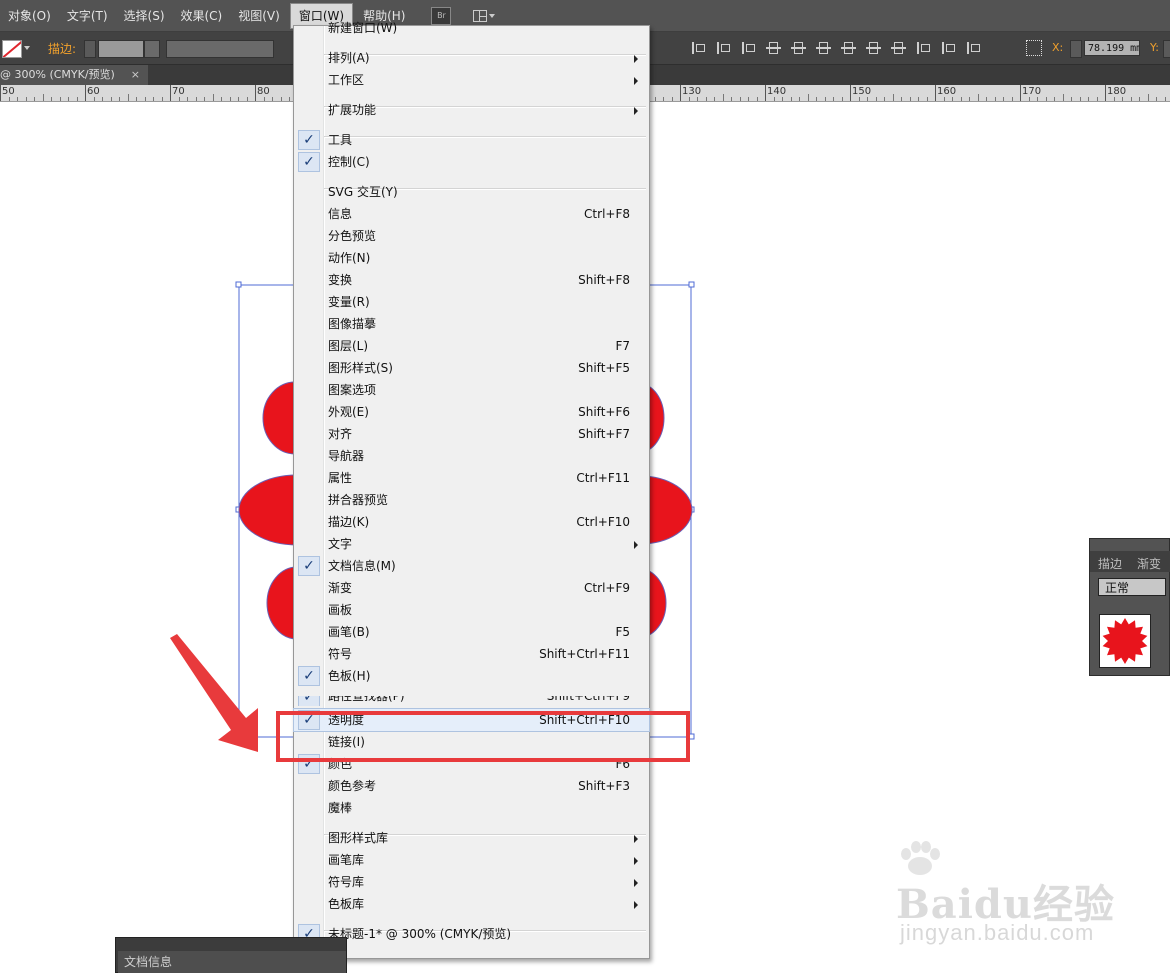 This screenshot has height=973, width=1170. Describe the element at coordinates (135, 75) in the screenshot. I see `close-icon: ×` at that location.